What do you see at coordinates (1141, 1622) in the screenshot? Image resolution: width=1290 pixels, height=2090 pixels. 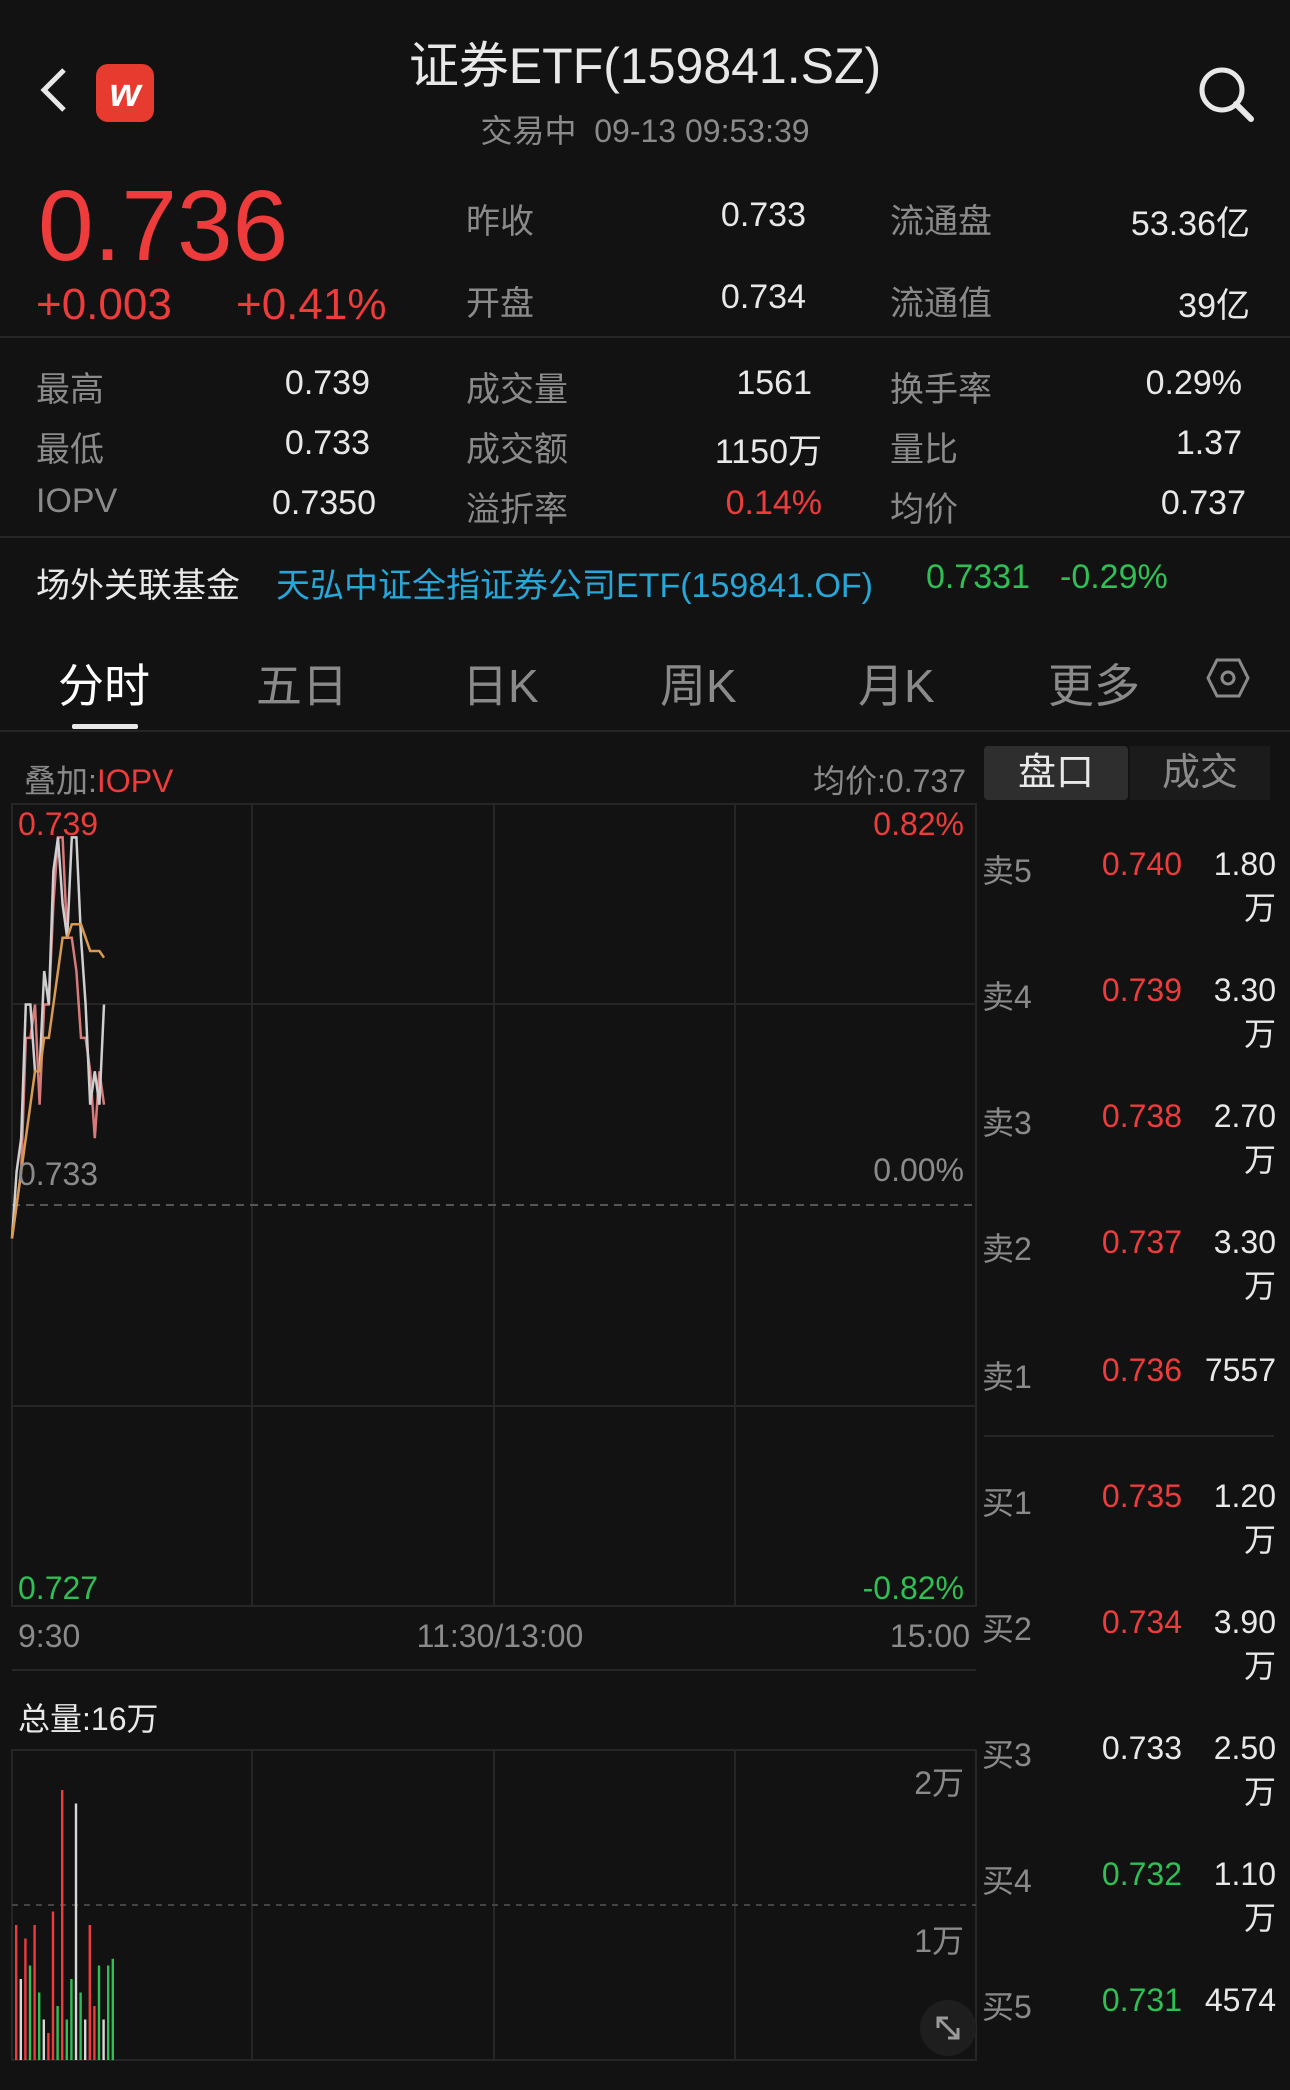 I see `bid-level-price: 0.734` at bounding box center [1141, 1622].